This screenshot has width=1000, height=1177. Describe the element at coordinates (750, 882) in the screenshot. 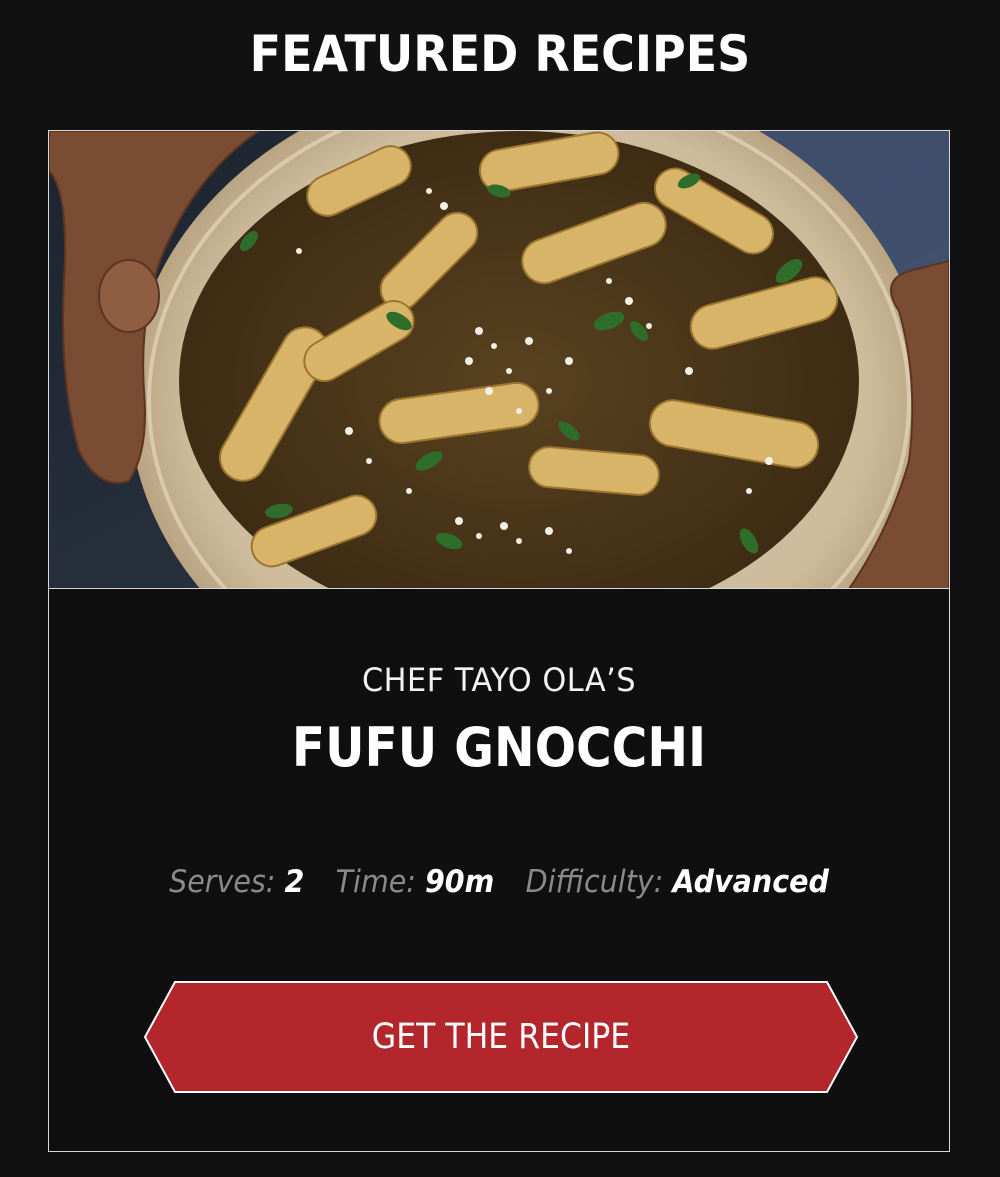

I see `difficulty-value: Advanced` at that location.